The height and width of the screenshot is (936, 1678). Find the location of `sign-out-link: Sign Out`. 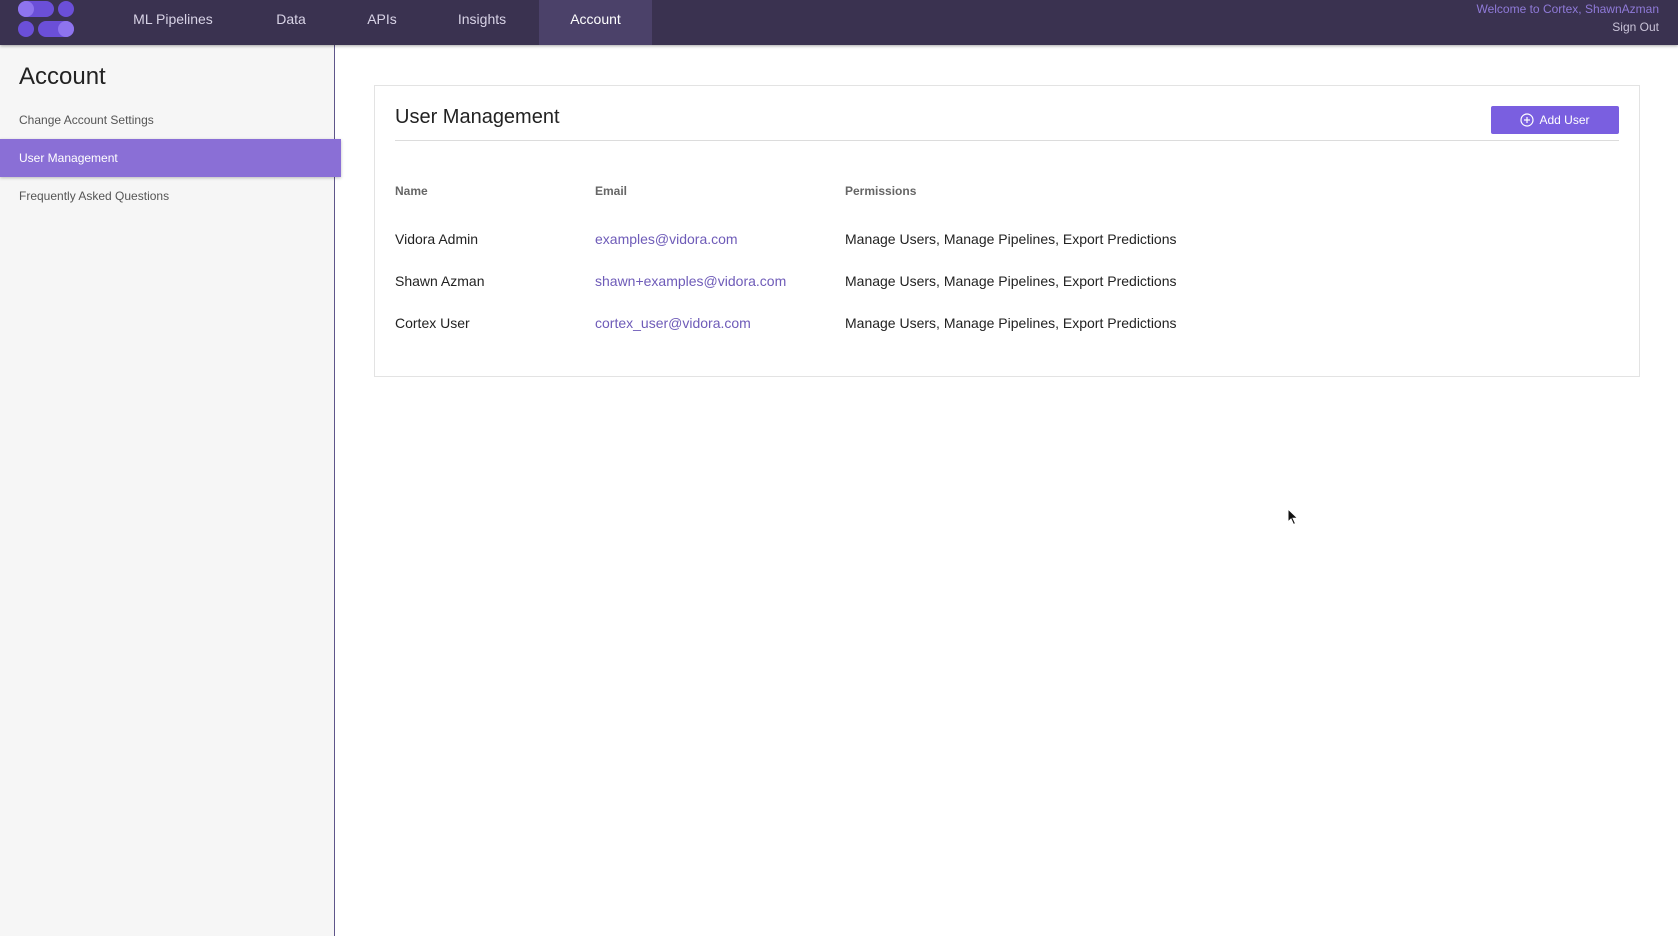

sign-out-link: Sign Out is located at coordinates (1635, 27).